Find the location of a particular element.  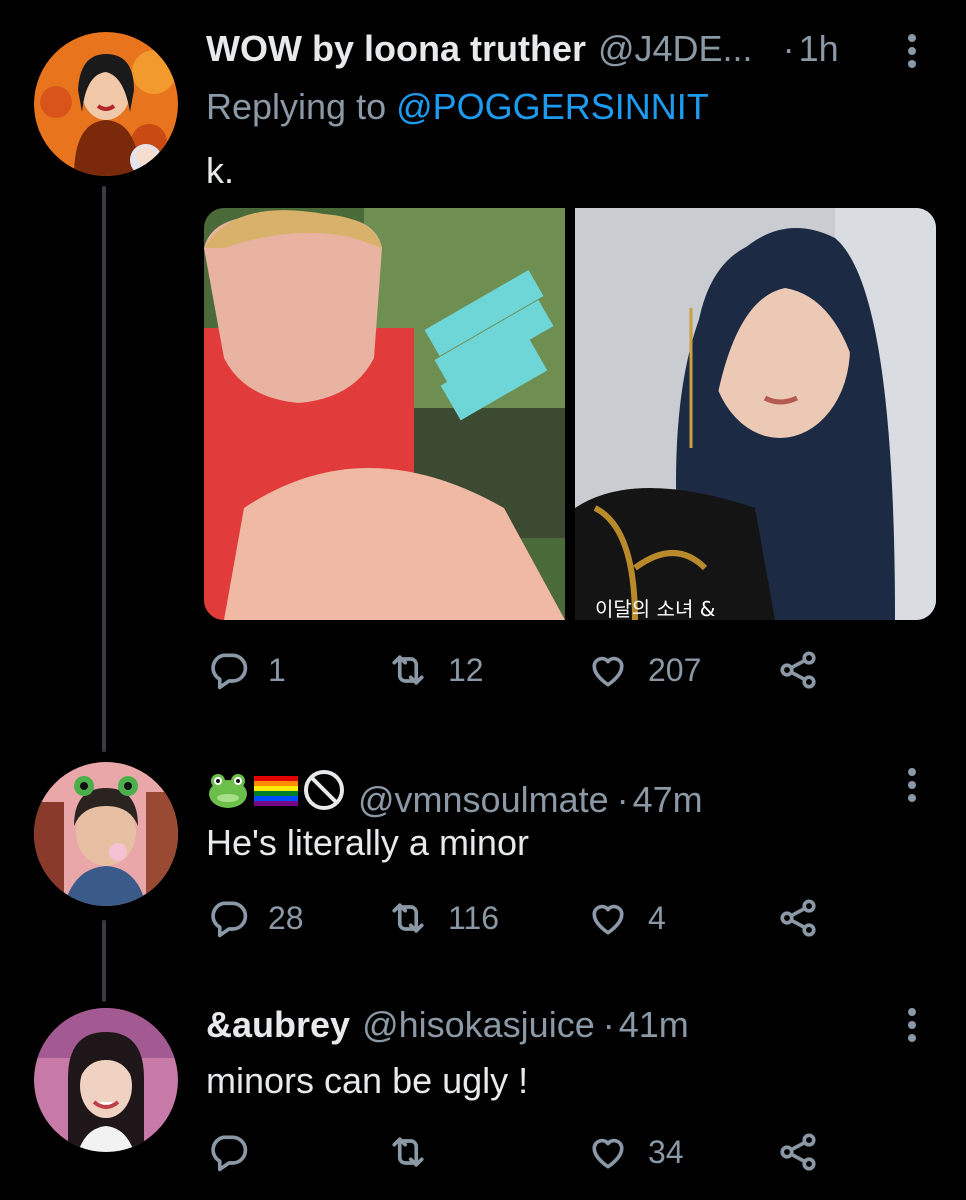

timestamp: 47m is located at coordinates (668, 800).